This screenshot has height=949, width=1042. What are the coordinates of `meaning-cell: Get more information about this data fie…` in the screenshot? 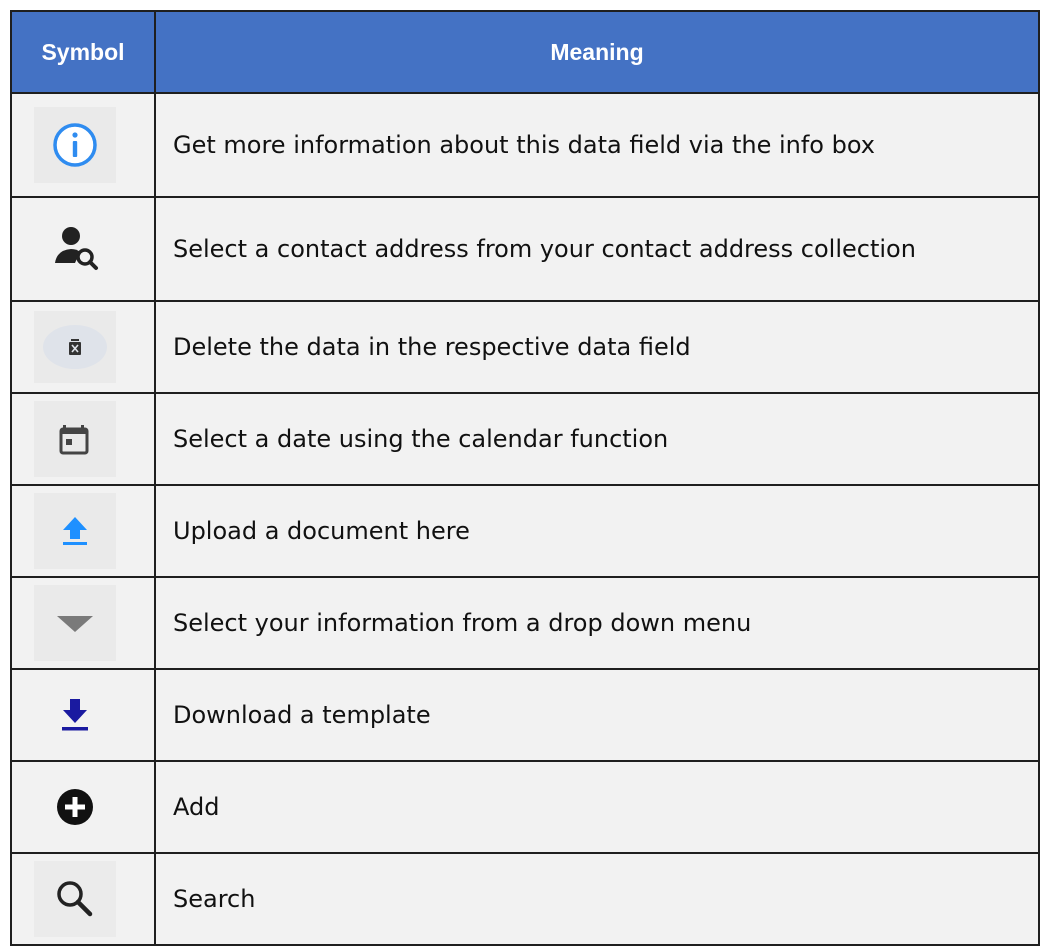 It's located at (597, 145).